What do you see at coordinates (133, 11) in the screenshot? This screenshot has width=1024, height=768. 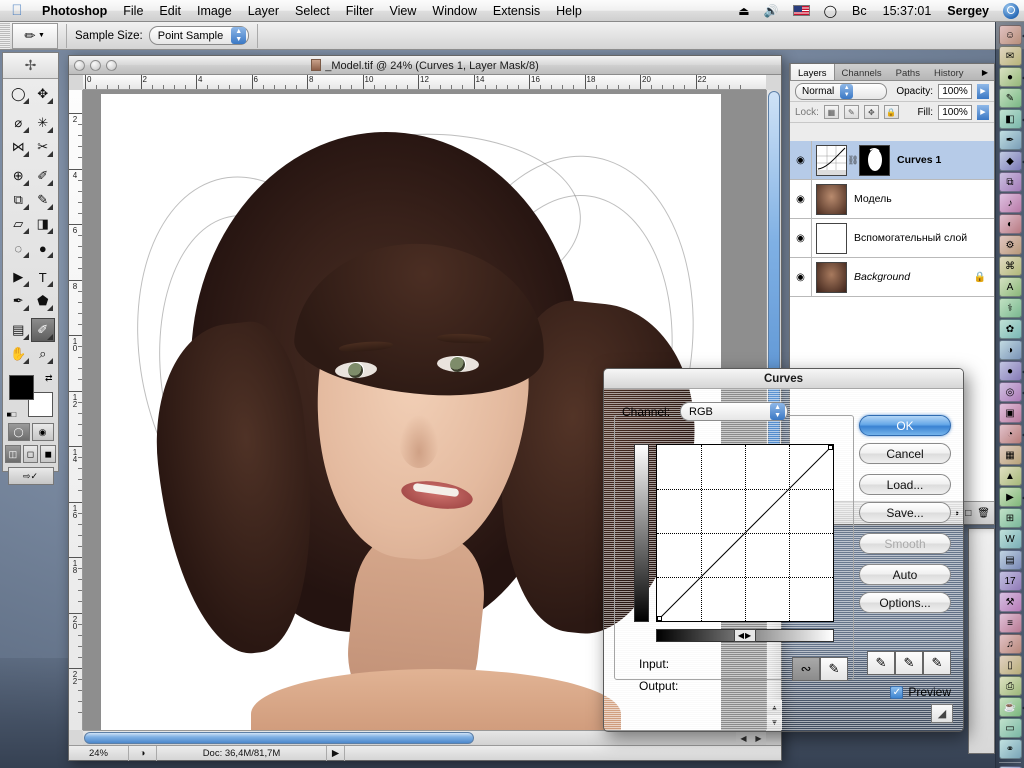 I see `menu-file: File` at bounding box center [133, 11].